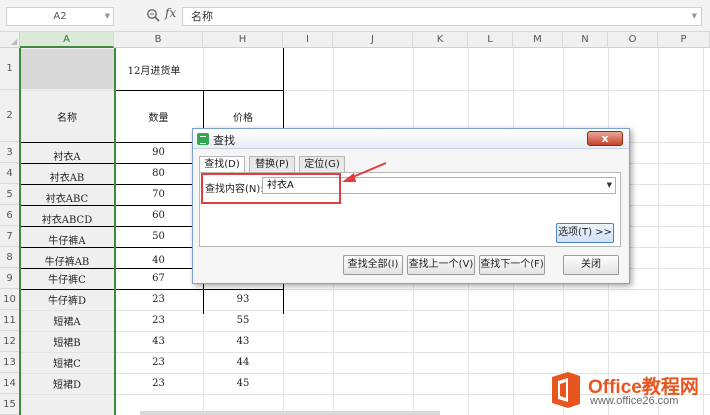 The width and height of the screenshot is (710, 415). What do you see at coordinates (512, 265) in the screenshot?
I see `find-next-button: 查找下一个(F)` at bounding box center [512, 265].